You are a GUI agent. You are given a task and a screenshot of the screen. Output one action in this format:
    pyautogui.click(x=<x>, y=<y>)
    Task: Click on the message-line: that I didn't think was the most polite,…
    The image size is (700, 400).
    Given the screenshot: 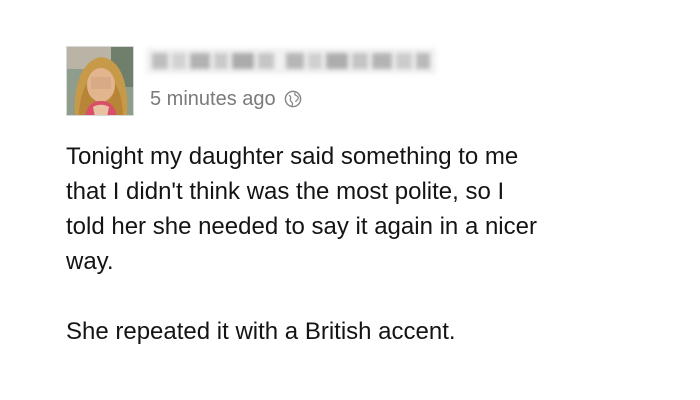 What is the action you would take?
    pyautogui.click(x=285, y=191)
    